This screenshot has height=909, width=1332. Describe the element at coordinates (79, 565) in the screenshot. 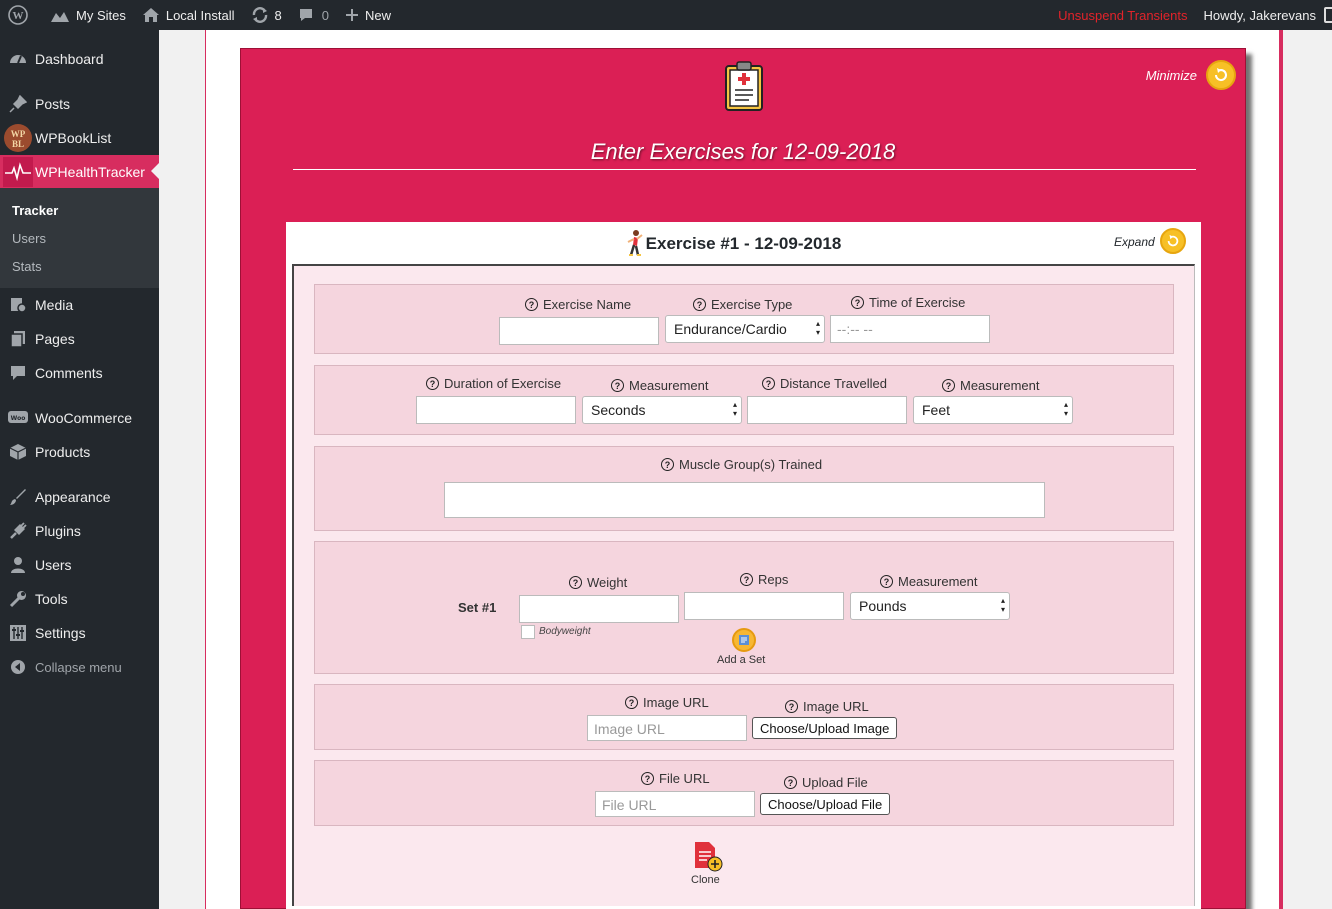

I see `sidebar-item-users: Users` at that location.